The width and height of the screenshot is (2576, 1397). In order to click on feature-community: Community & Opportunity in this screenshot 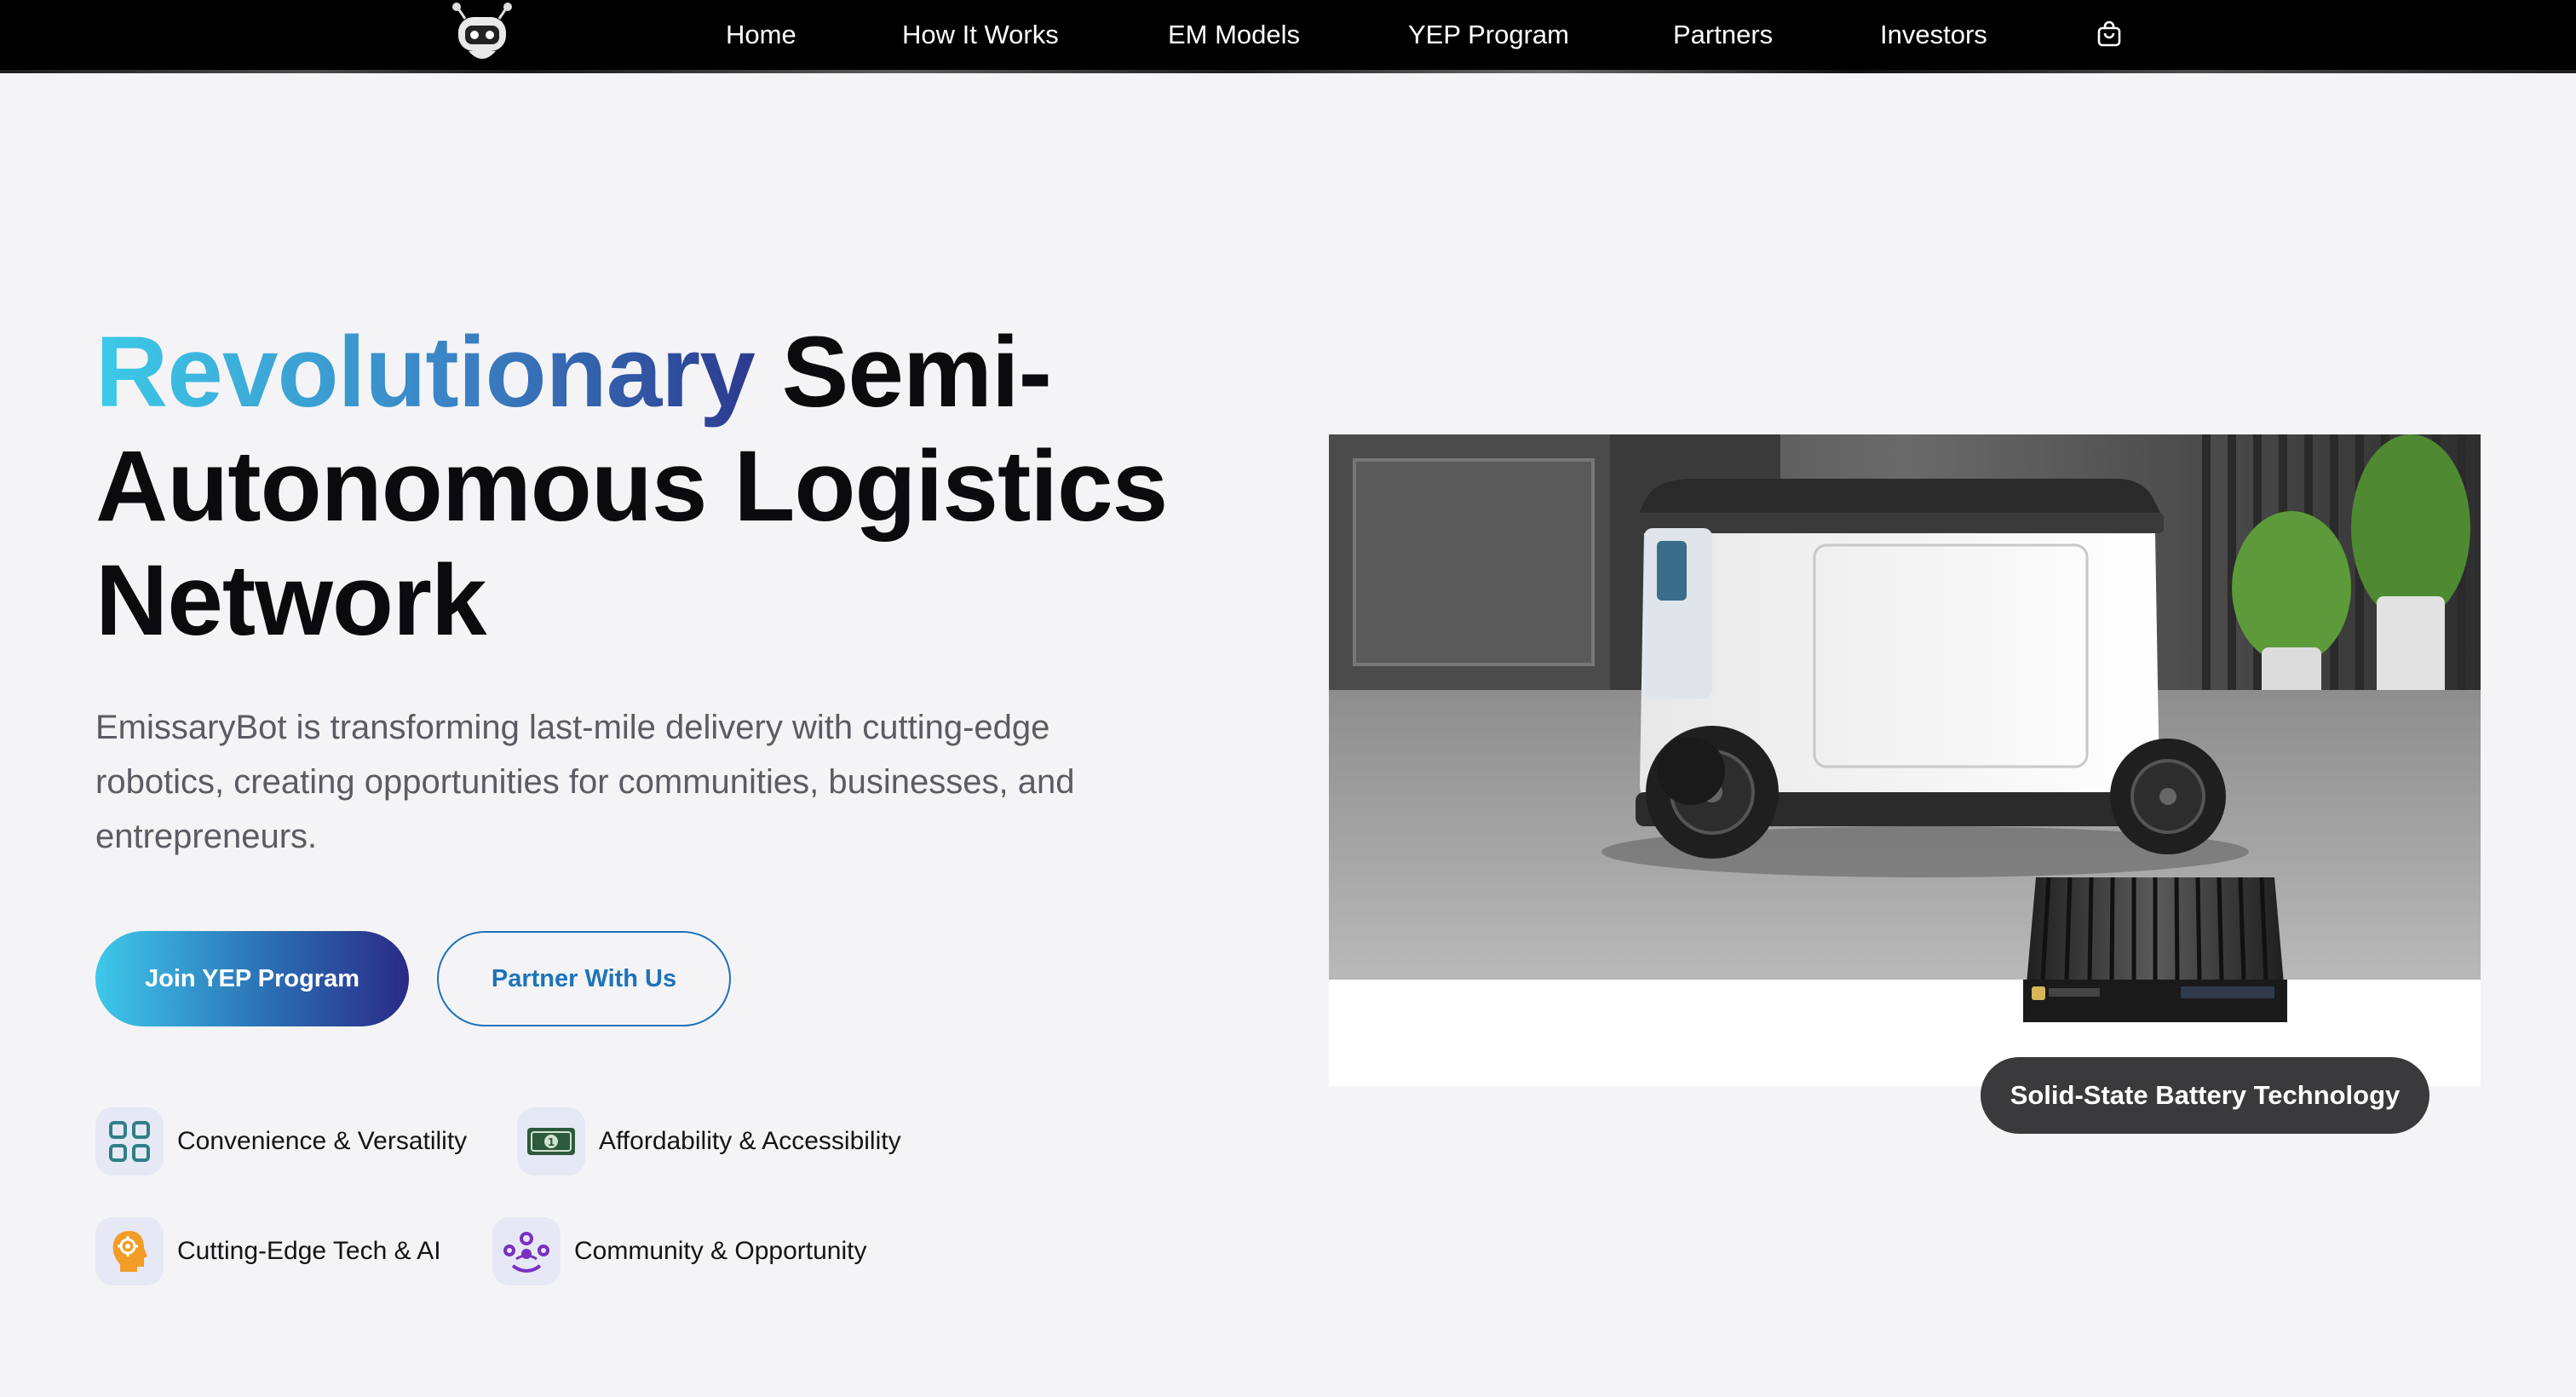, I will do `click(679, 1251)`.